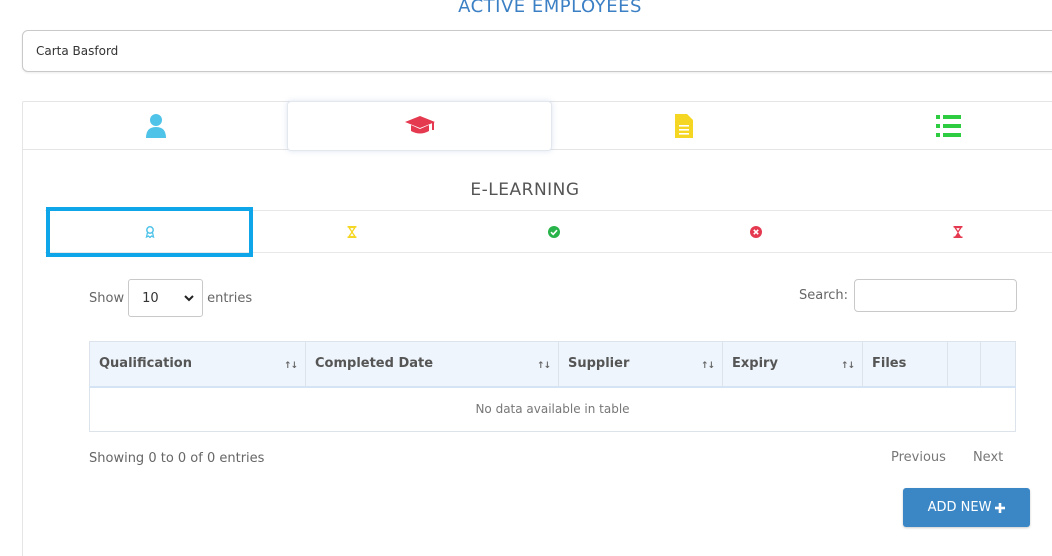 This screenshot has width=1052, height=556. I want to click on user-icon, so click(155, 126).